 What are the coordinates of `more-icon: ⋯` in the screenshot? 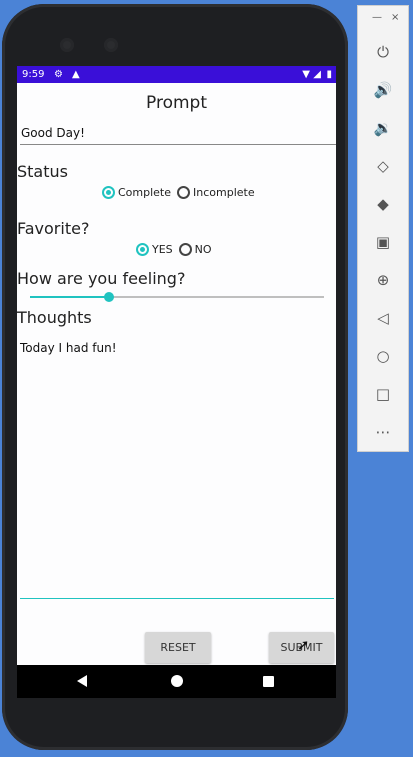 It's located at (383, 432).